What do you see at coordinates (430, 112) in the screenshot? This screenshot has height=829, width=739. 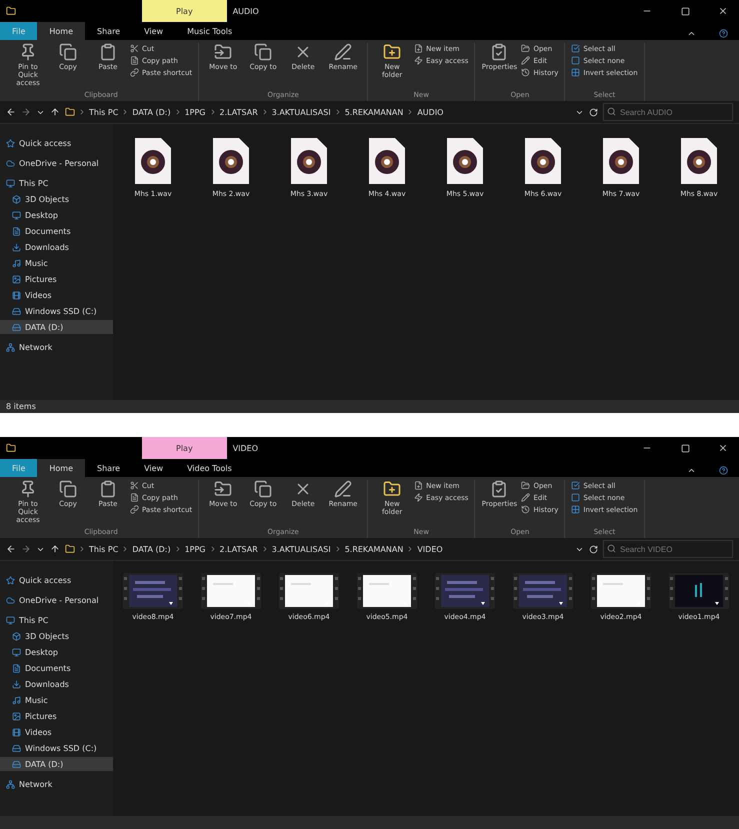 I see `breadcrumb: AUDIO` at bounding box center [430, 112].